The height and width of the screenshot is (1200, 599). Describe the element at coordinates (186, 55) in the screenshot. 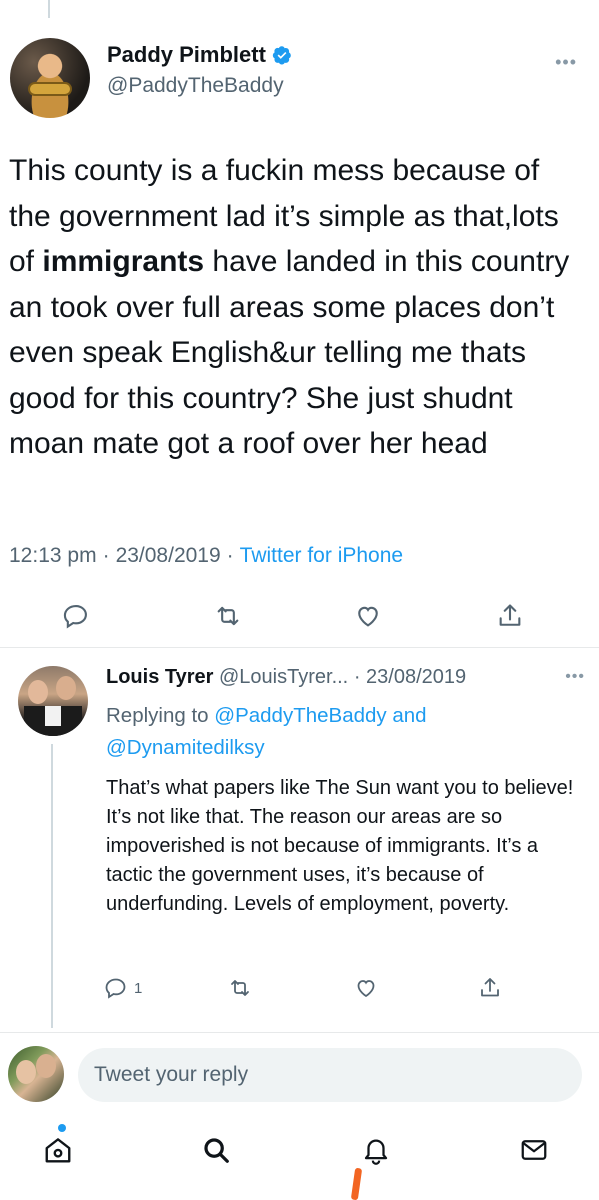

I see `author-name: Paddy Pimblett` at that location.